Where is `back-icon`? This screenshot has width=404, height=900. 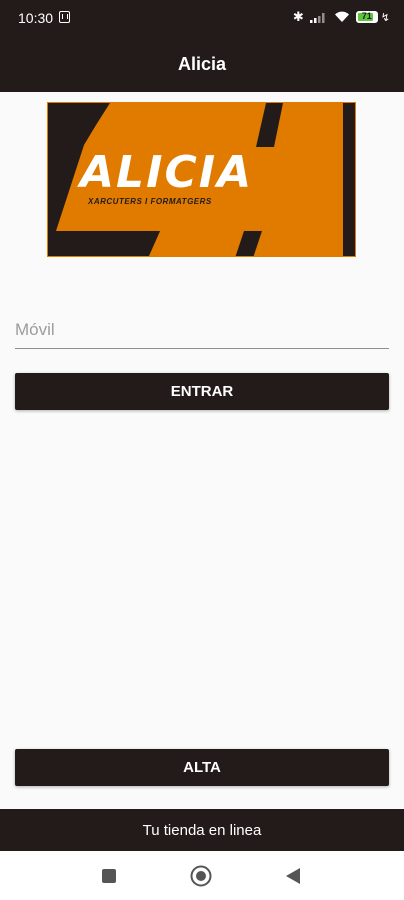
back-icon is located at coordinates (293, 875).